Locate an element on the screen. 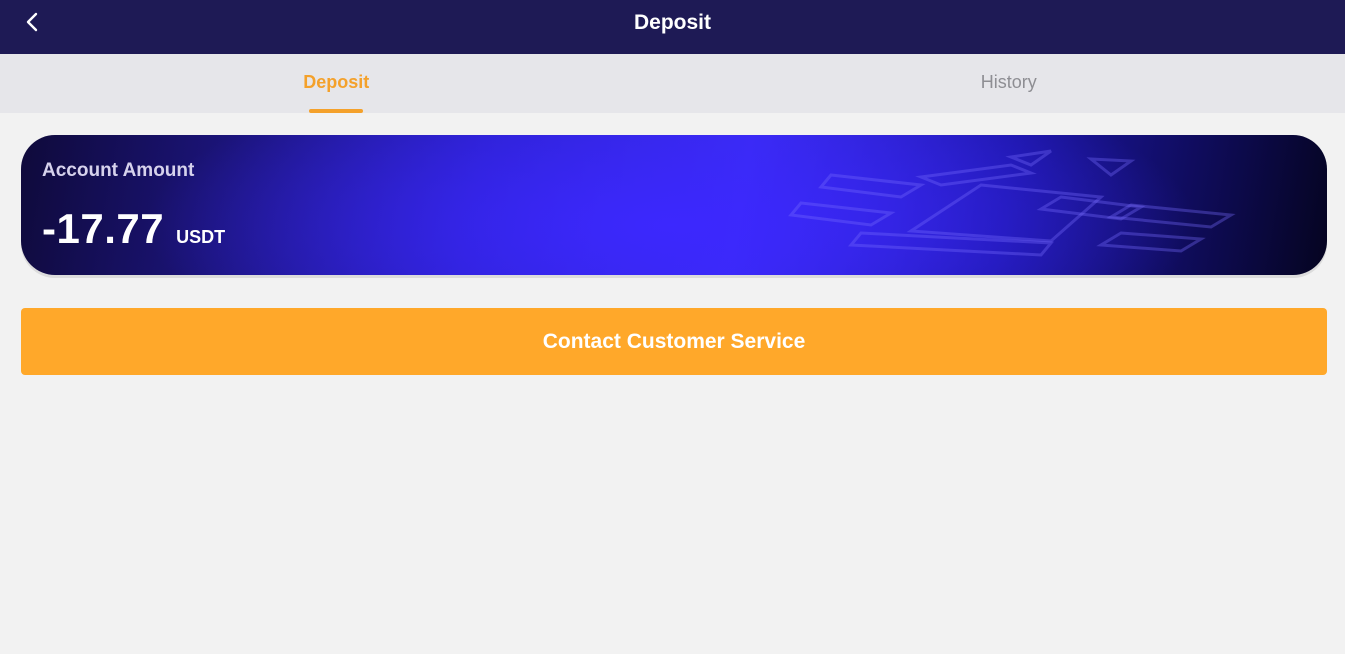 This screenshot has height=654, width=1345. account-balance: -17.77 USDT is located at coordinates (133, 229).